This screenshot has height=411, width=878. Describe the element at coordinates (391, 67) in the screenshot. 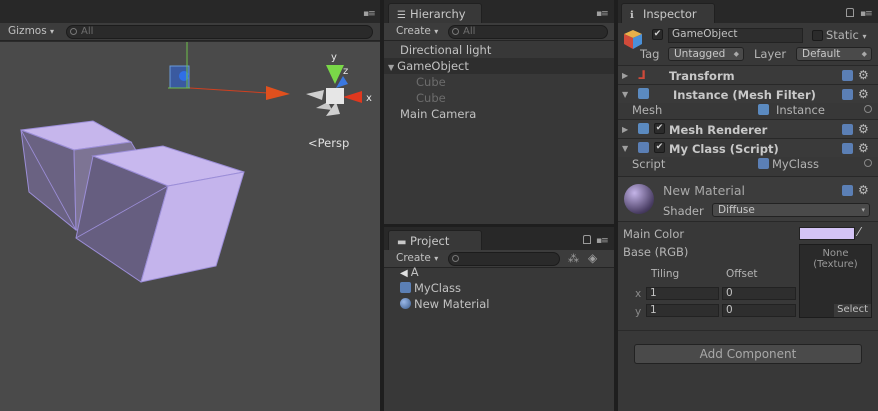

I see `expand-arrow-icon: ▼` at that location.